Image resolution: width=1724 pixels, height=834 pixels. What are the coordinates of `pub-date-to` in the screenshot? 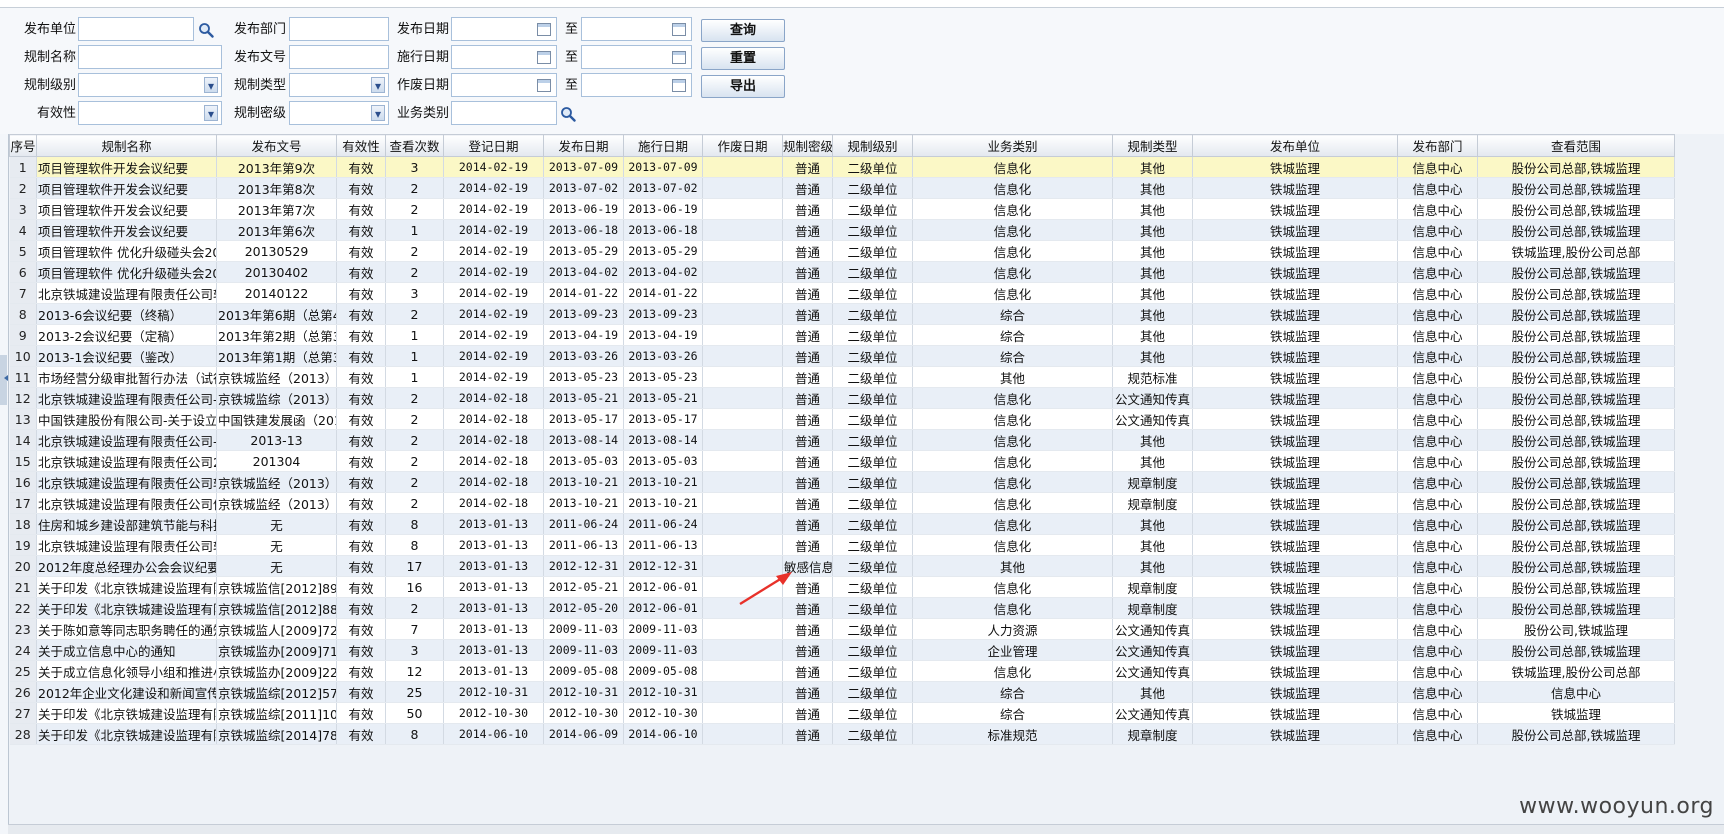 It's located at (636, 29).